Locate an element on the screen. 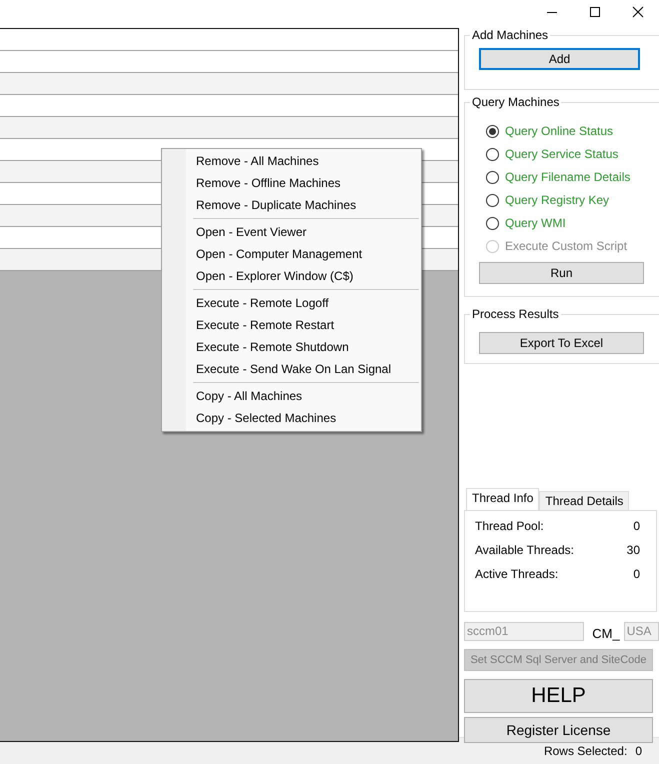 The image size is (659, 764). stat-value: 30 is located at coordinates (633, 550).